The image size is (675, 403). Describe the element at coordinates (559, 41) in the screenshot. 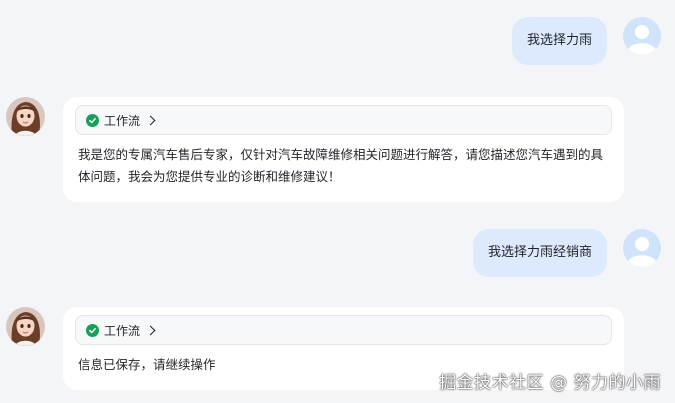

I see `user-bubble: 我选择力雨` at that location.